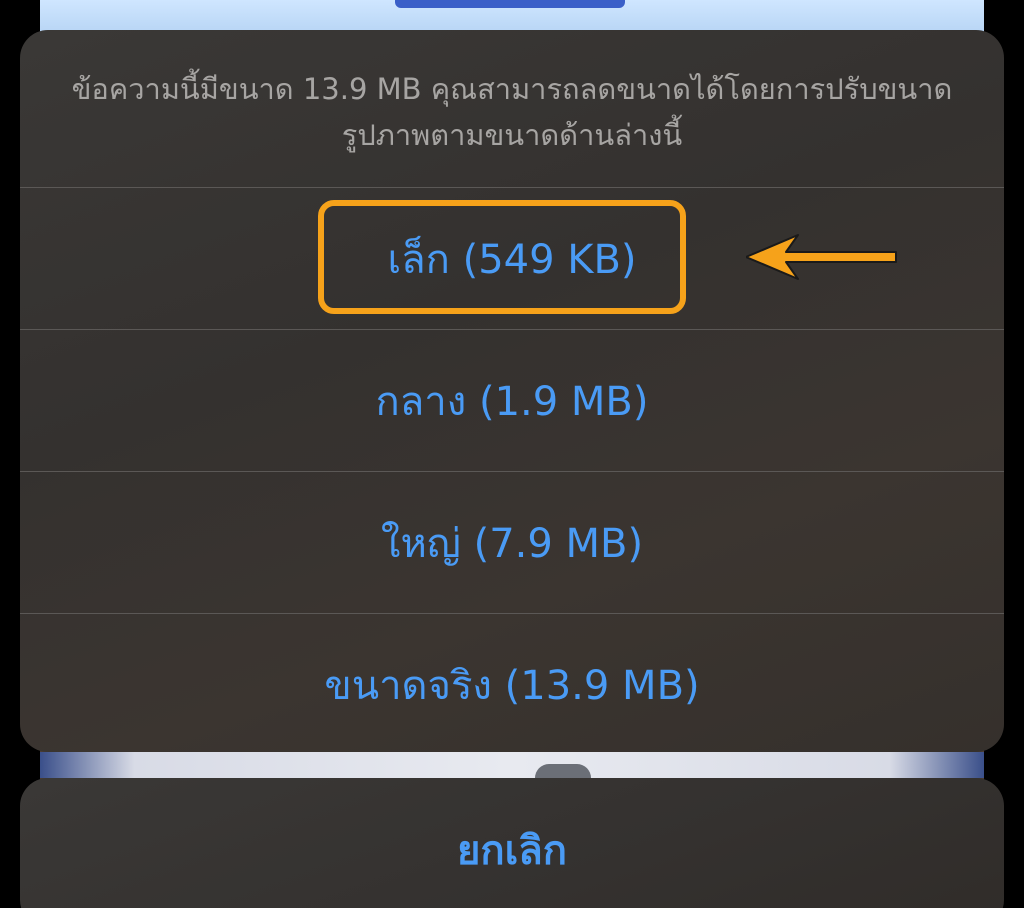  What do you see at coordinates (512, 685) in the screenshot?
I see `option-actual-size-label: ขนาดจริง (13.9 MB)` at bounding box center [512, 685].